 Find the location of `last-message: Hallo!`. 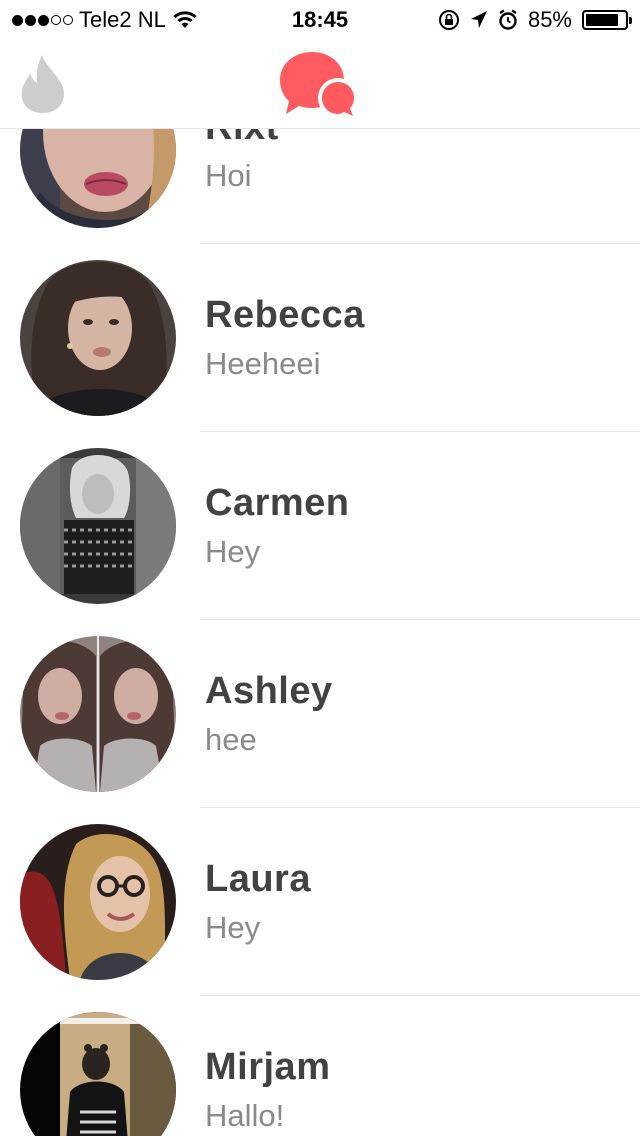

last-message: Hallo! is located at coordinates (245, 1115).